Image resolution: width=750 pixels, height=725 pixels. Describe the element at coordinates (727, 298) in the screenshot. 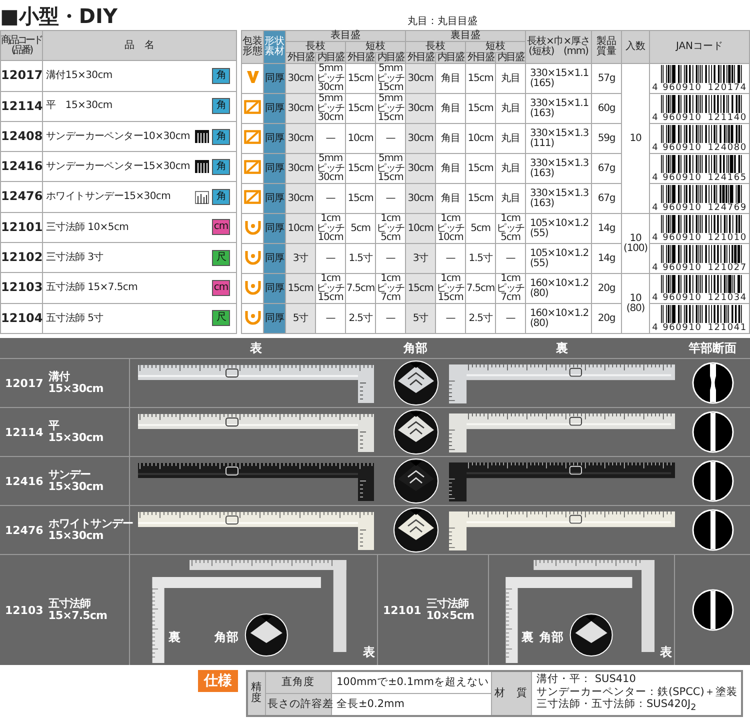

I see `barcode-digits: 121034` at that location.